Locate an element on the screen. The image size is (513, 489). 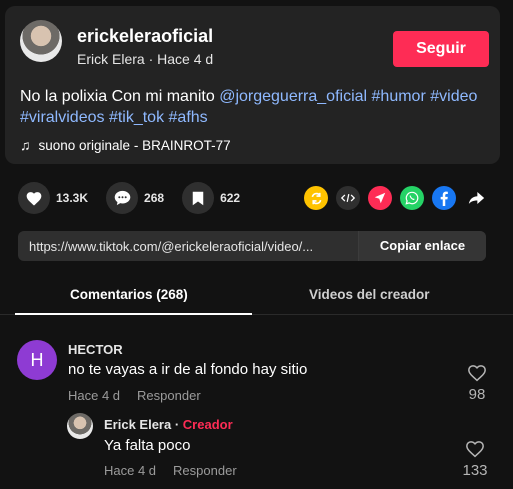
caption-mention: @jorgeguerra_oficial is located at coordinates (293, 96).